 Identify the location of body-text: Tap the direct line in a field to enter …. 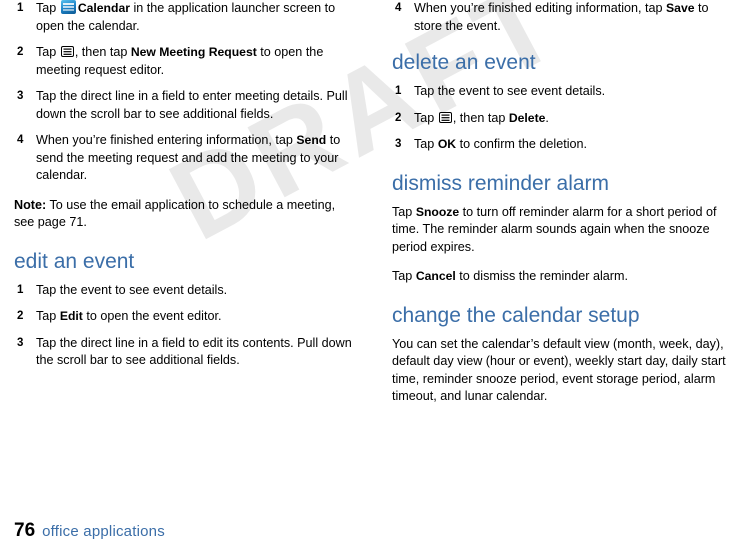
(192, 105).